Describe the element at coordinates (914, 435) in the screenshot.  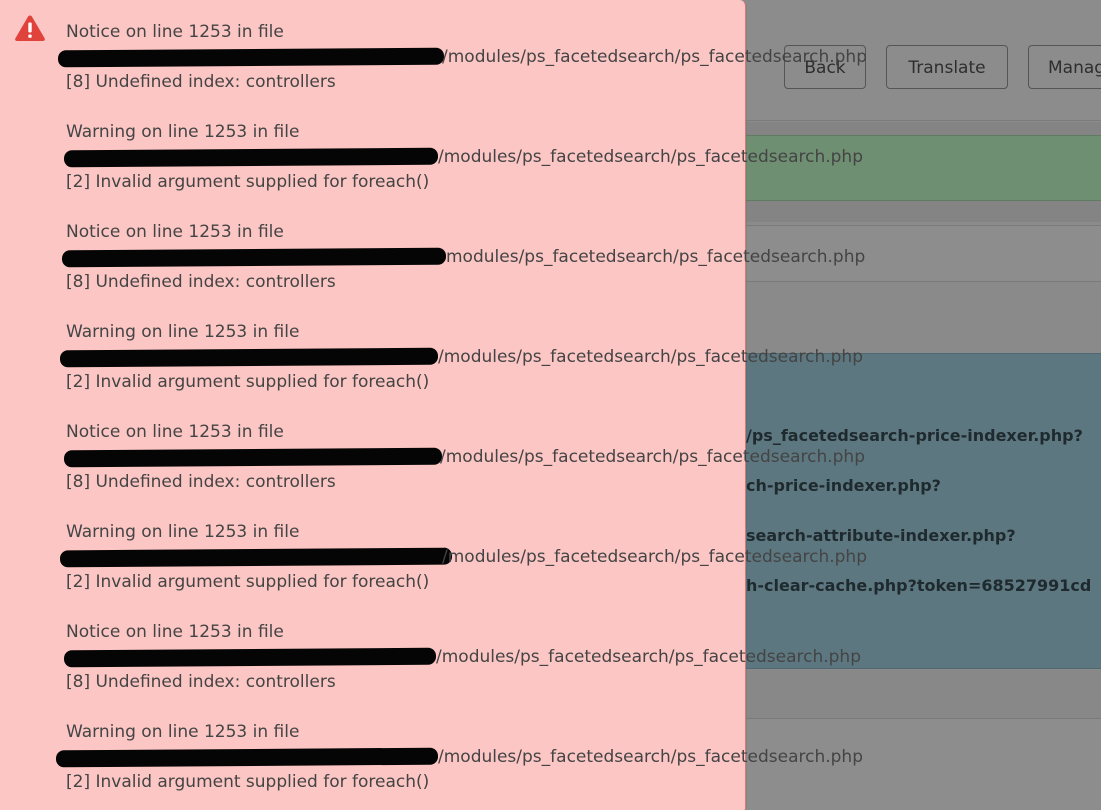
I see `cron-url-price-indexer: /ps_facetedsearch-price-indexer.php?` at that location.